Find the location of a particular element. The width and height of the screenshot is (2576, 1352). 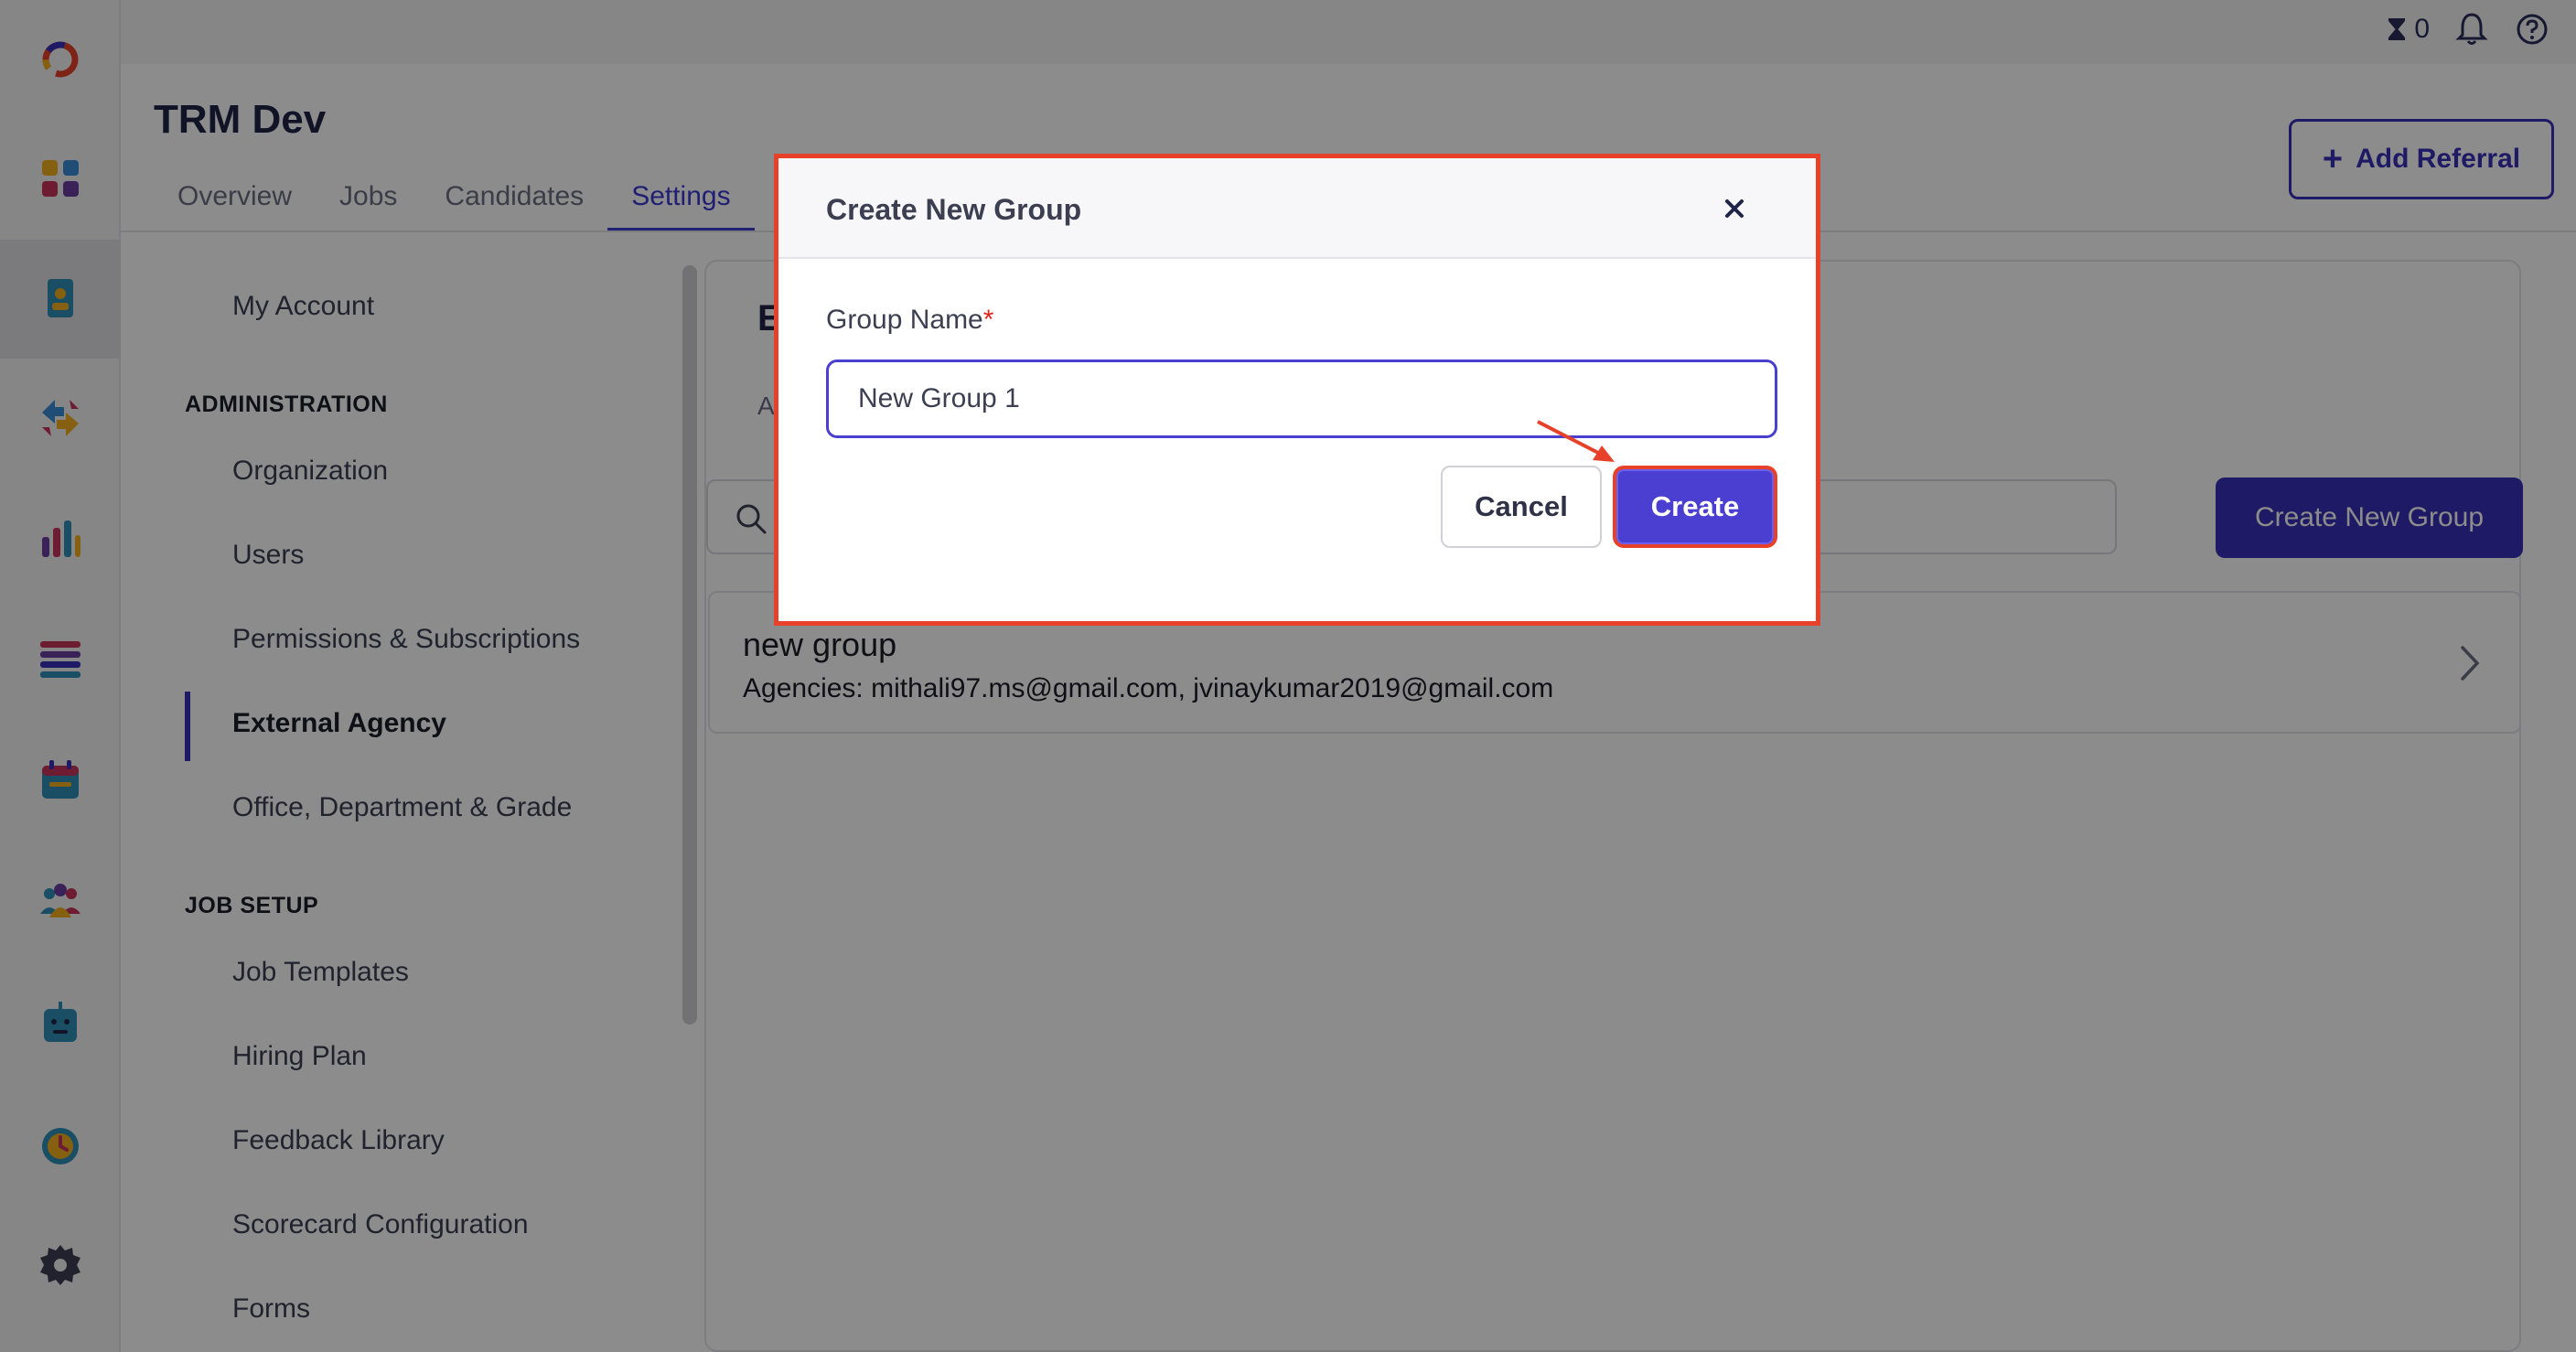

create-button: Create is located at coordinates (1695, 507).